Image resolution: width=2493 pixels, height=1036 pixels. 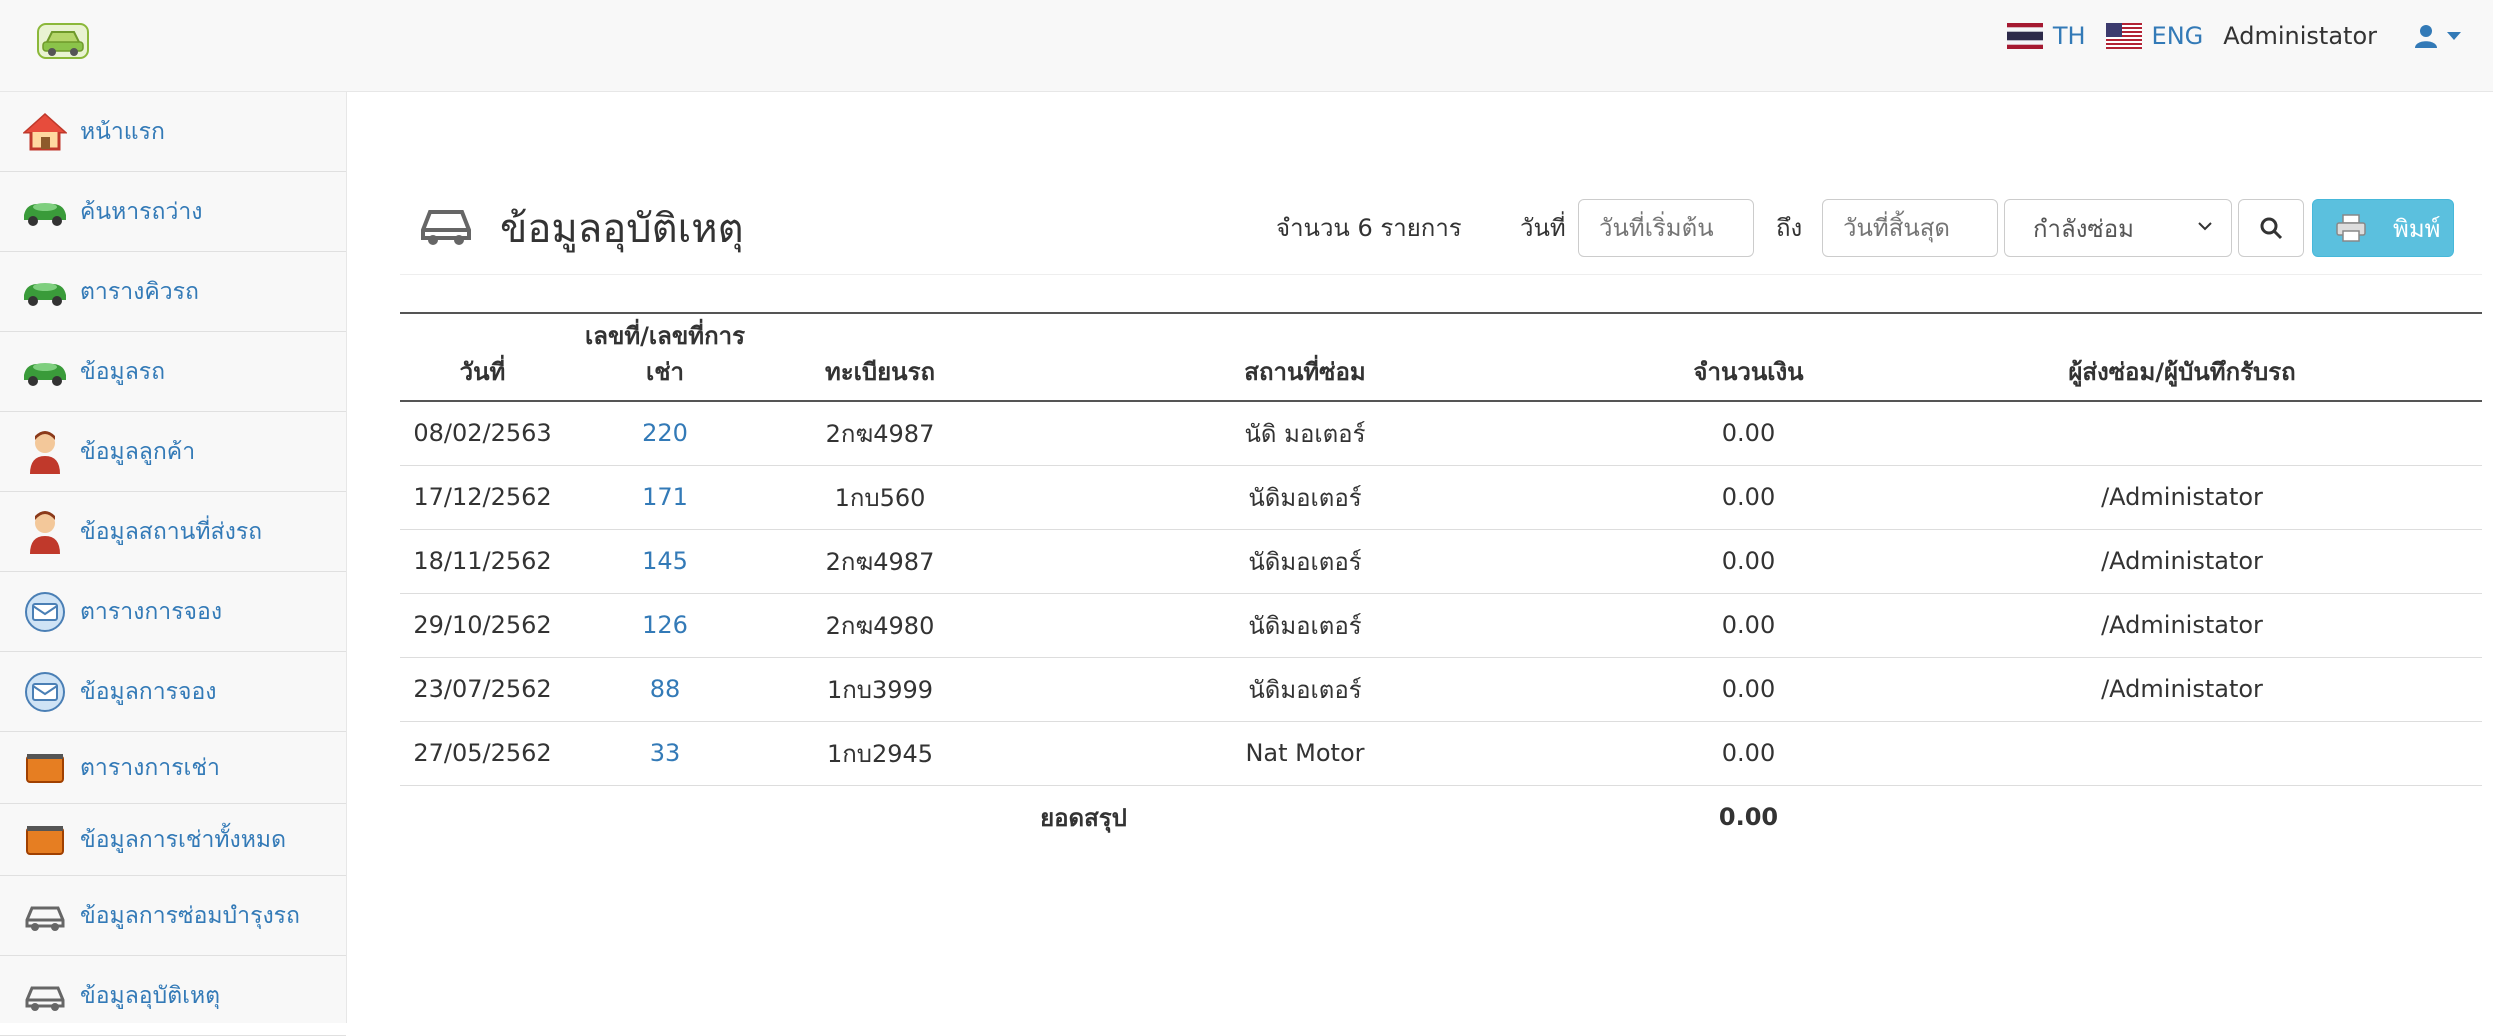 I want to click on printer-icon, so click(x=2351, y=228).